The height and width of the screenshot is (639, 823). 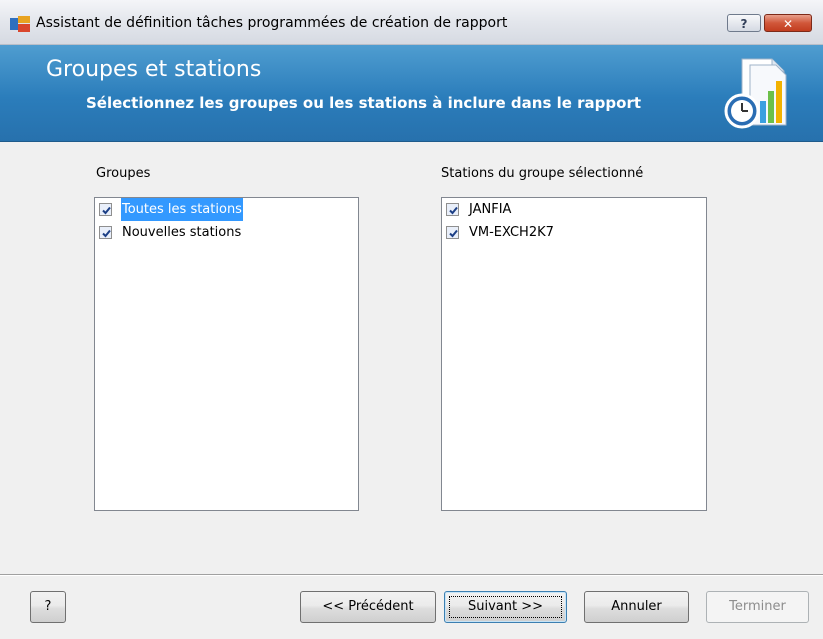 I want to click on cancel-button: Annuler, so click(x=636, y=607).